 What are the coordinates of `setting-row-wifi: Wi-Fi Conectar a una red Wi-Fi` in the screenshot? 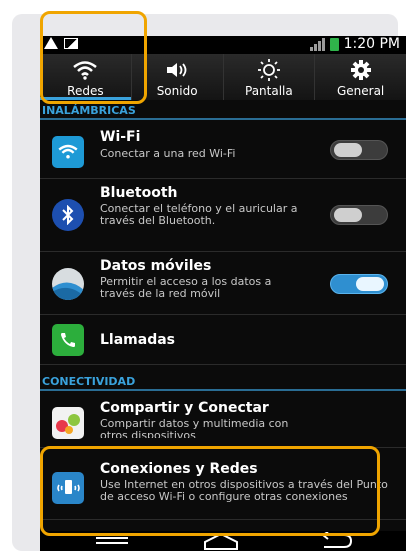 It's located at (223, 150).